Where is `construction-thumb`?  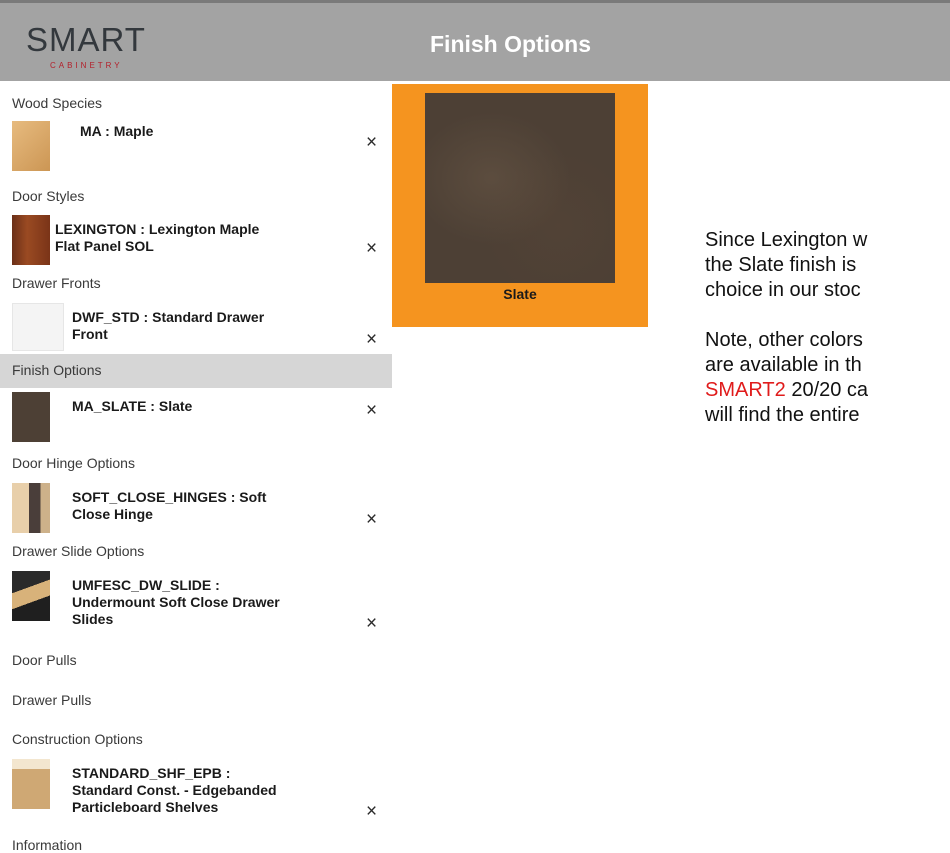
construction-thumb is located at coordinates (31, 784).